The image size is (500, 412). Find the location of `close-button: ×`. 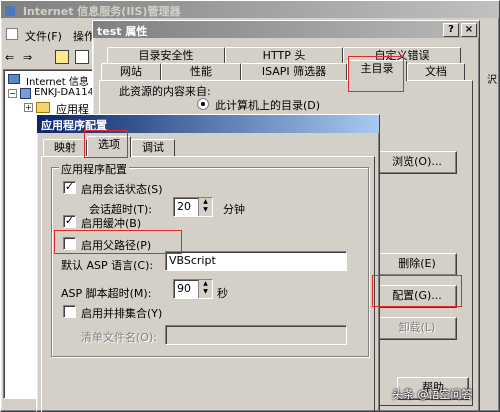

close-button: × is located at coordinates (469, 30).